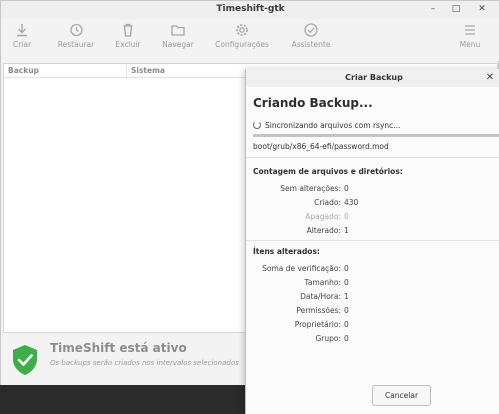 The image size is (499, 414). What do you see at coordinates (242, 44) in the screenshot?
I see `settings-label: Configurações` at bounding box center [242, 44].